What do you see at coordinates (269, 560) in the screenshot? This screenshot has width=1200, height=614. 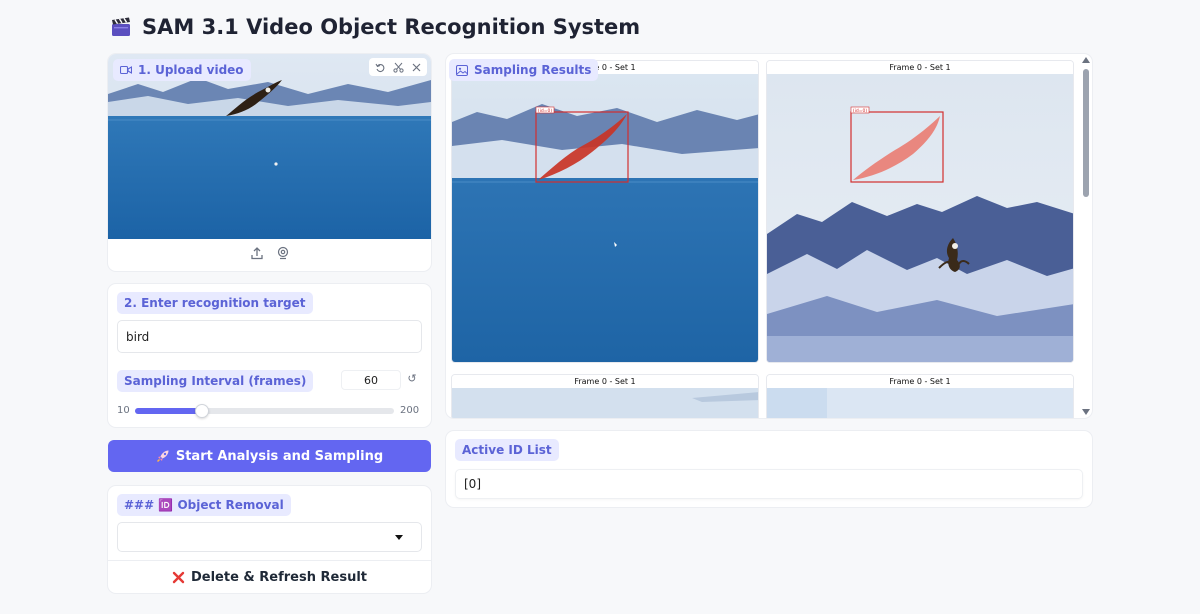 I see `divider` at bounding box center [269, 560].